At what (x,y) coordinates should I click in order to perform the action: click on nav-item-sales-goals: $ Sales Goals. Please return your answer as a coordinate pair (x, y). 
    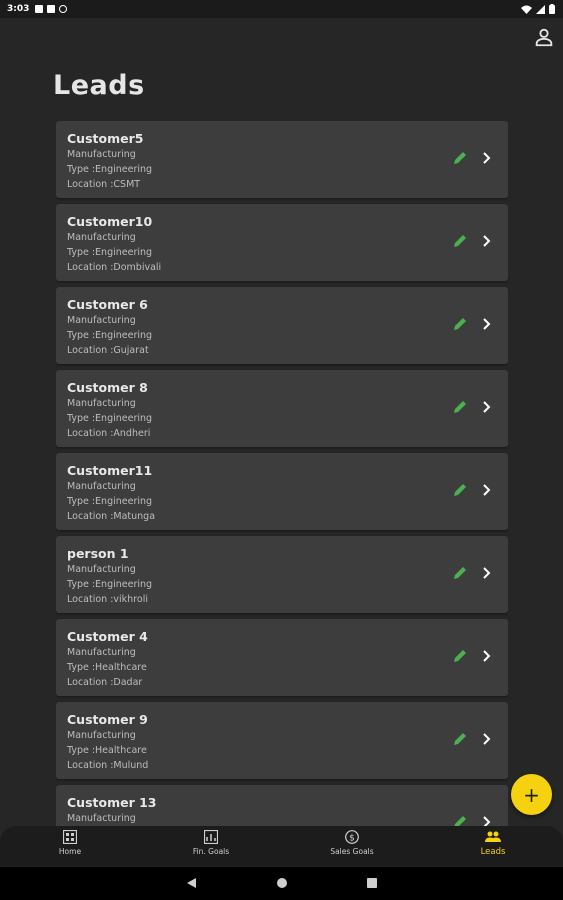
    Looking at the image, I should click on (352, 848).